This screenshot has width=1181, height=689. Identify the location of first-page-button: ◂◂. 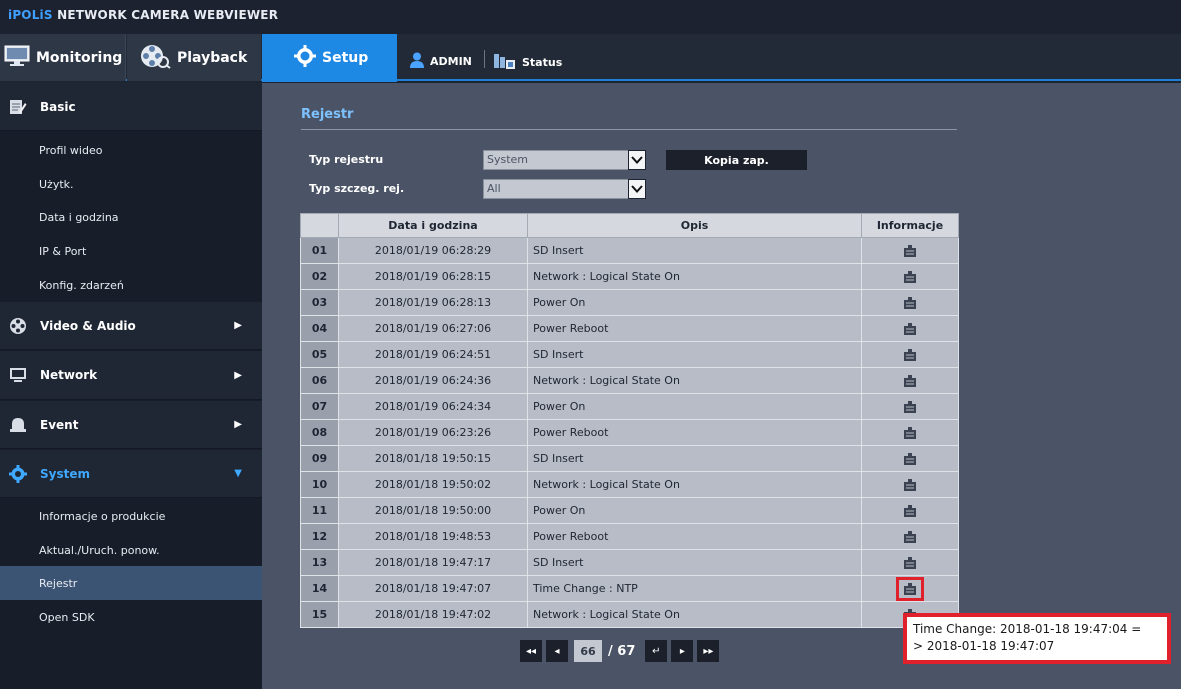
(531, 651).